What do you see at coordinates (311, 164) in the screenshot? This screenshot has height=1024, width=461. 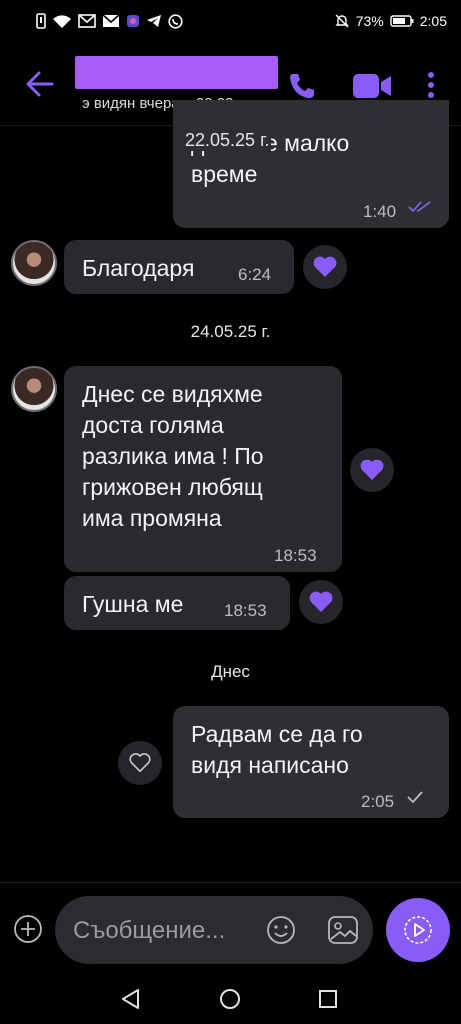 I see `outgoing-message-partial: да мине малко време 1:40` at bounding box center [311, 164].